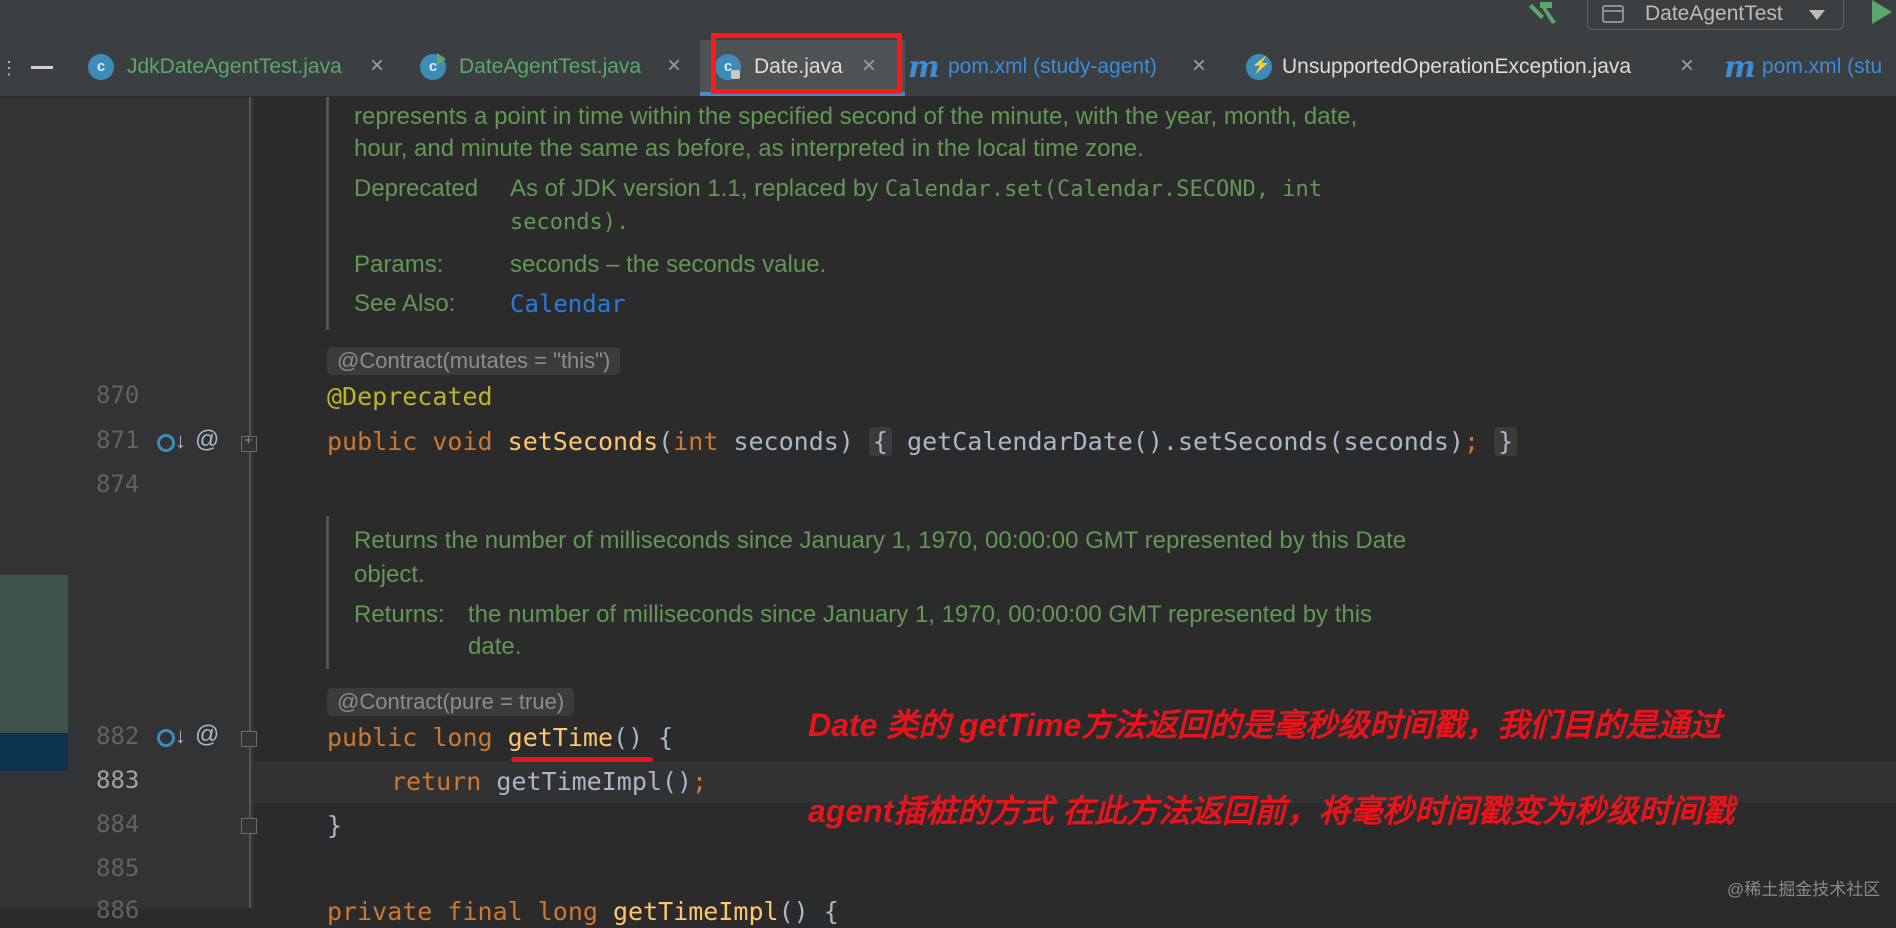 Image resolution: width=1896 pixels, height=928 pixels. I want to click on doc-deprecated-label: Deprecated, so click(416, 188).